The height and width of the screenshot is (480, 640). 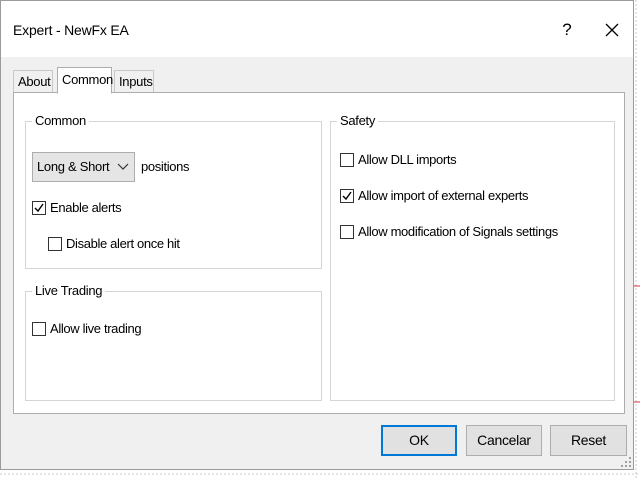 I want to click on title-bar: Expert - NewFx EA ?, so click(x=317, y=29).